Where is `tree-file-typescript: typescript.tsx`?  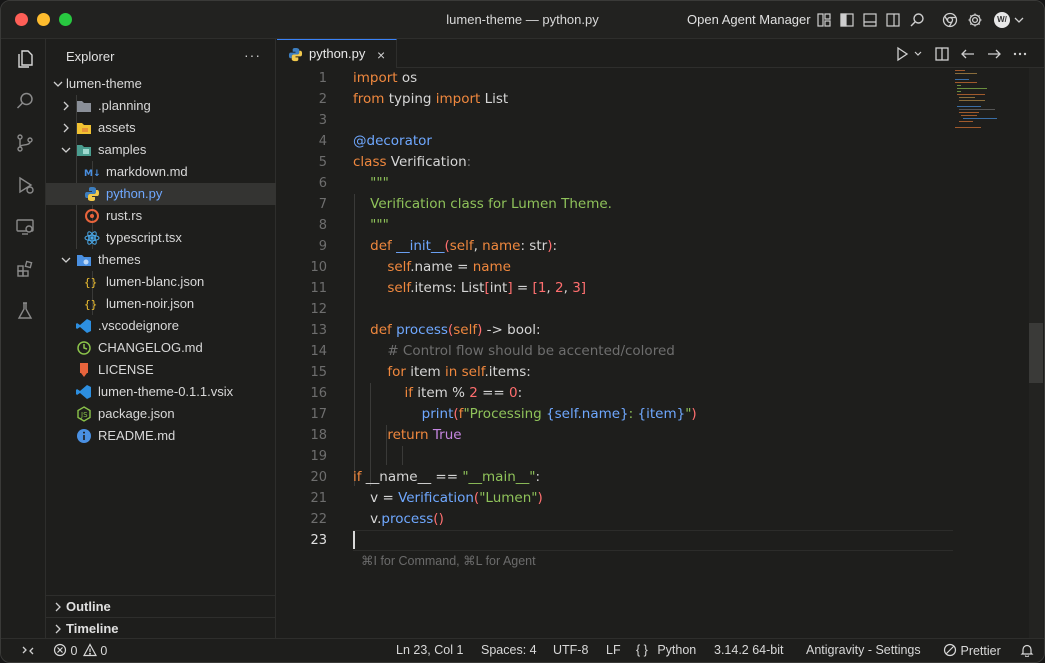
tree-file-typescript: typescript.tsx is located at coordinates (161, 238).